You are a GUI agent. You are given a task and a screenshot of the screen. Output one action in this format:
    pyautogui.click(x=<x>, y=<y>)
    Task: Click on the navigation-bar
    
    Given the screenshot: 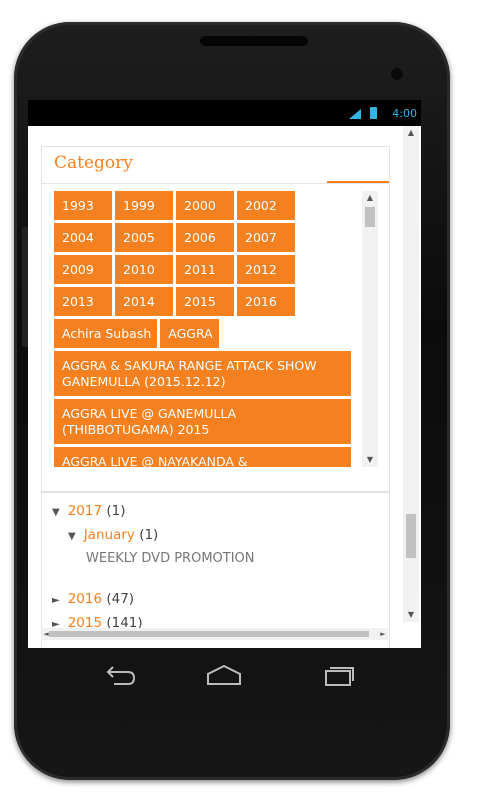 What is the action you would take?
    pyautogui.click(x=224, y=675)
    